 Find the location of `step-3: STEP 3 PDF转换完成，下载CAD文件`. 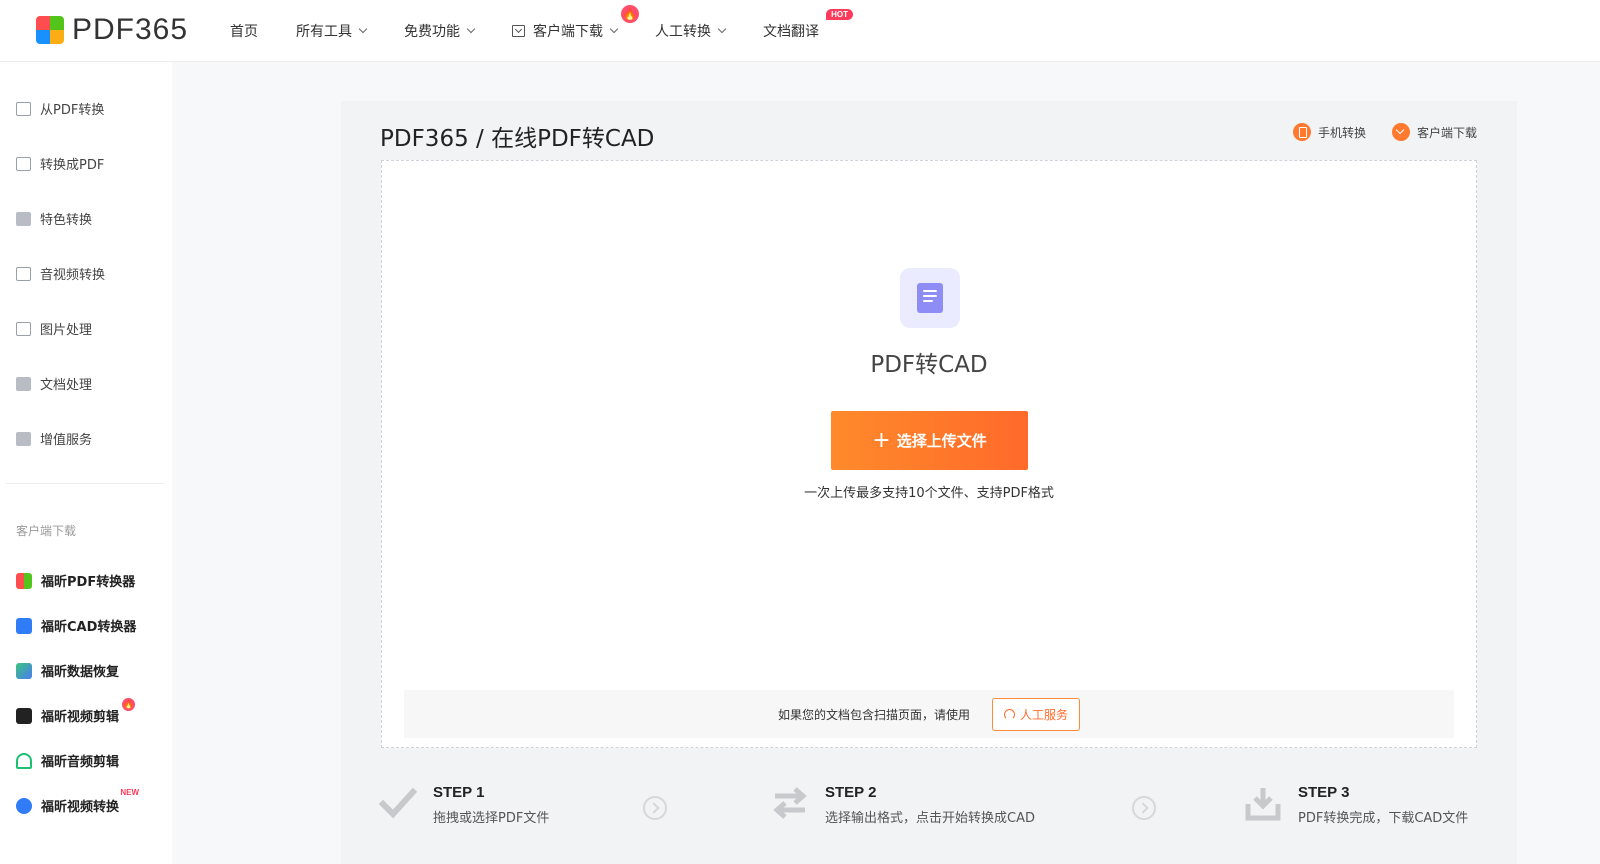

step-3: STEP 3 PDF转换完成，下载CAD文件 is located at coordinates (1356, 805).